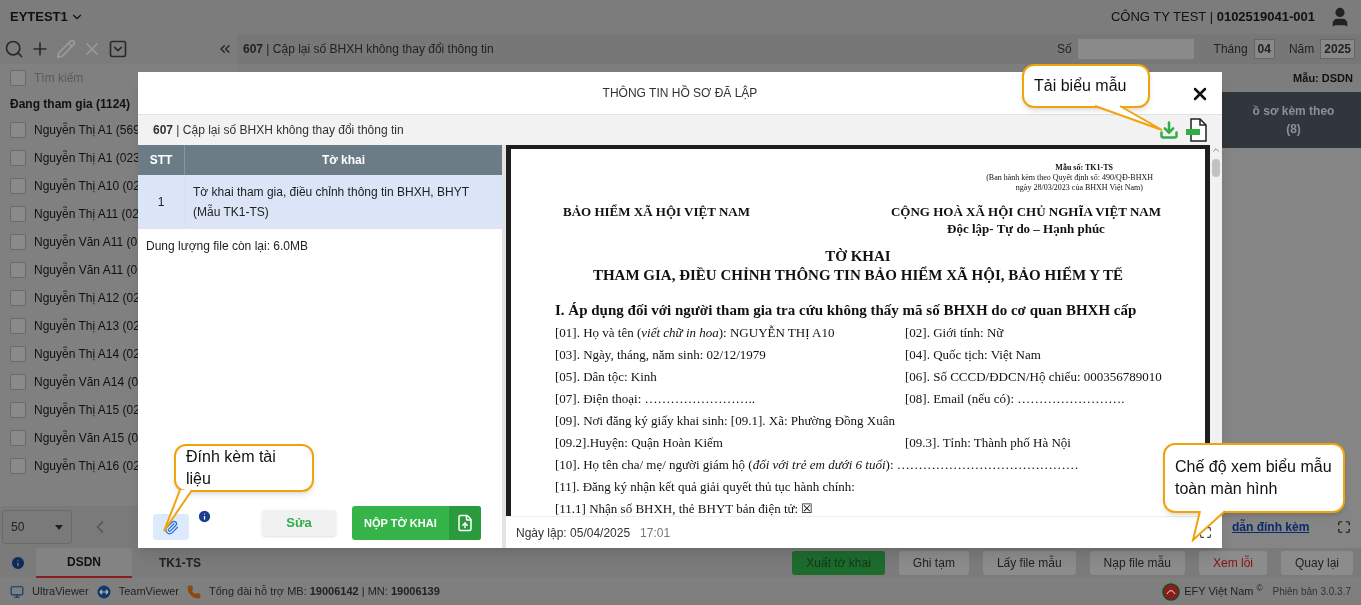  What do you see at coordinates (1271, 527) in the screenshot?
I see `guide-link: dẫn đính kèm` at bounding box center [1271, 527].